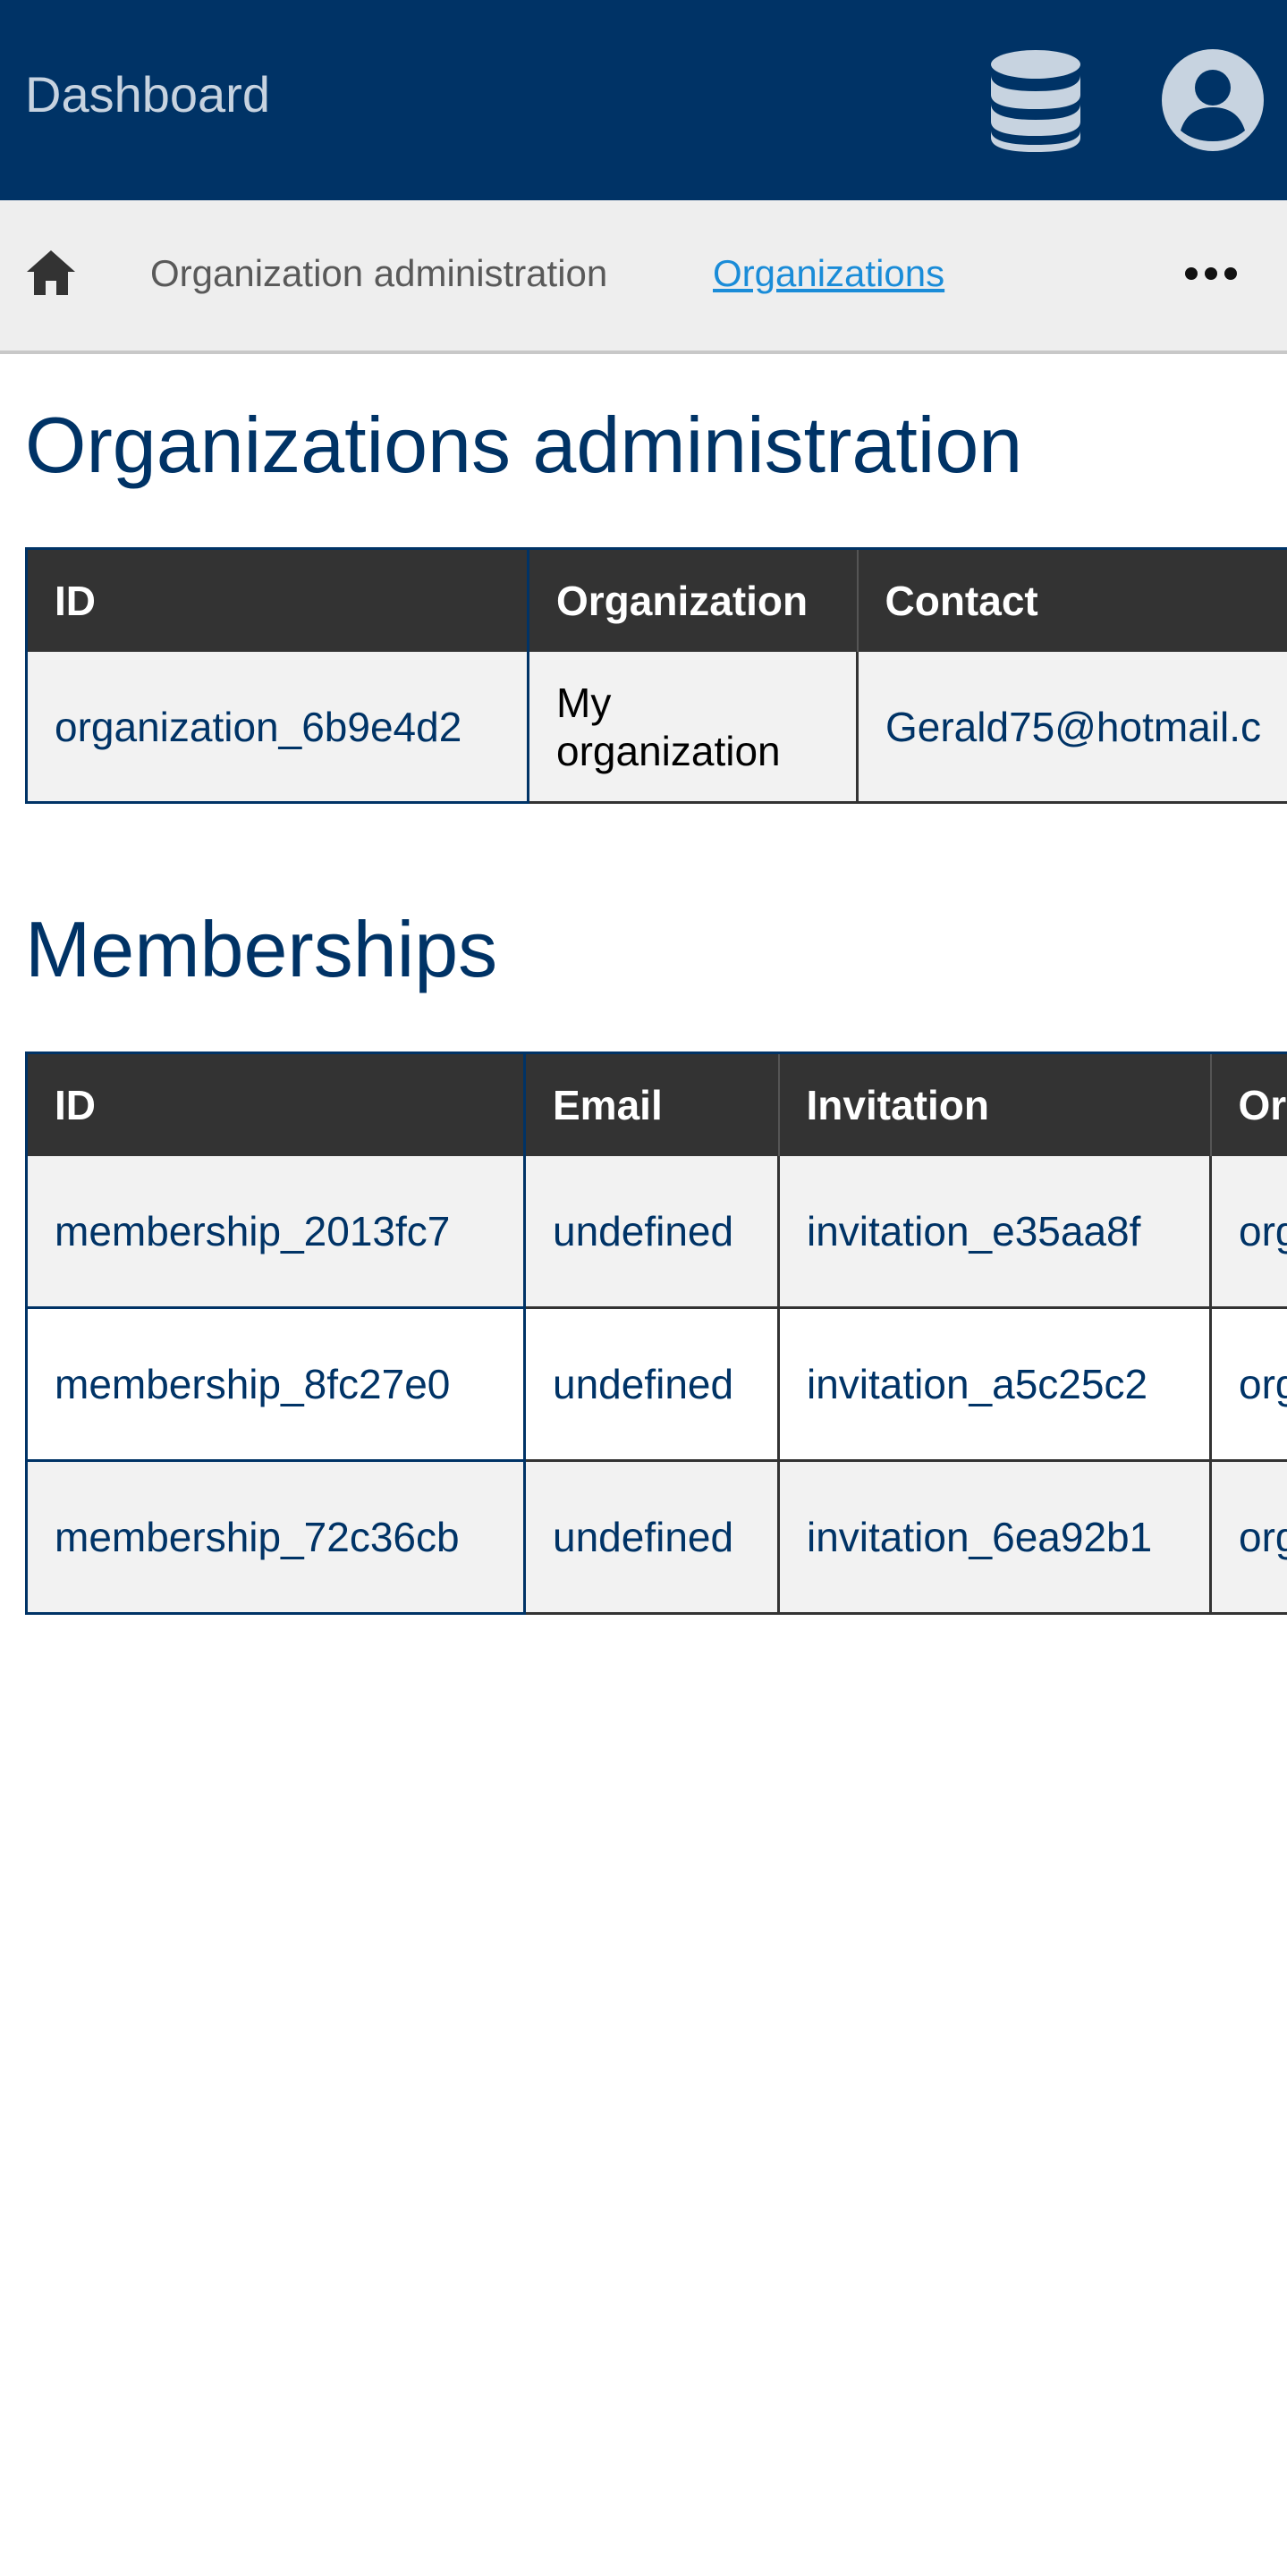 The height and width of the screenshot is (2576, 1287). I want to click on table-header-row: ID Organization Contact, so click(656, 599).